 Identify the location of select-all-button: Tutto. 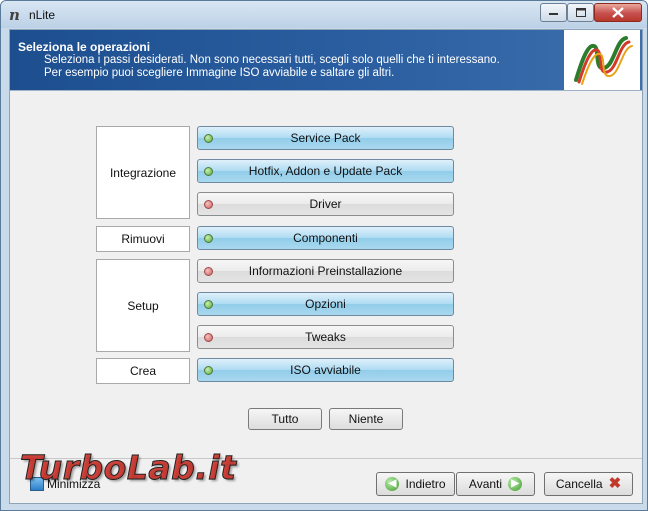
(285, 419).